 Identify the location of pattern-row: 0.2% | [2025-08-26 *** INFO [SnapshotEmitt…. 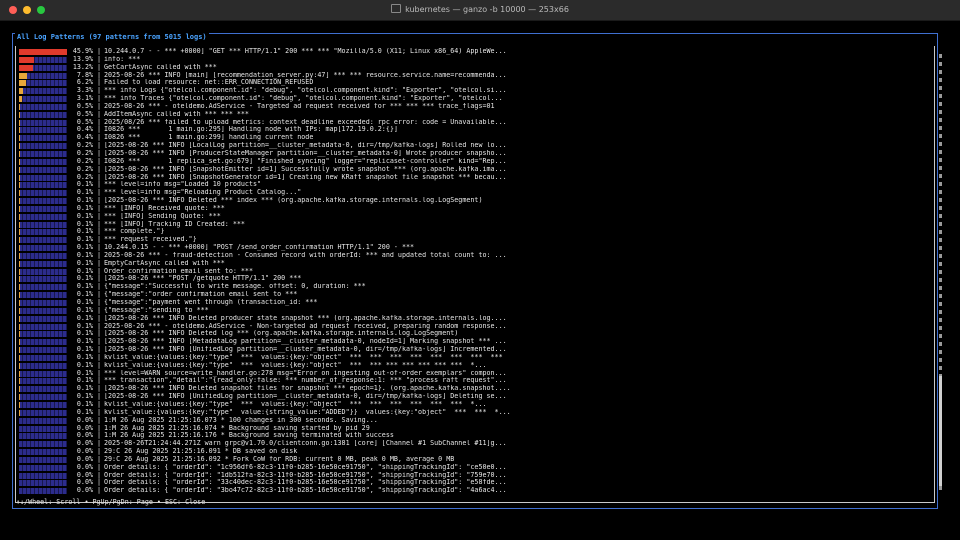
(471, 170).